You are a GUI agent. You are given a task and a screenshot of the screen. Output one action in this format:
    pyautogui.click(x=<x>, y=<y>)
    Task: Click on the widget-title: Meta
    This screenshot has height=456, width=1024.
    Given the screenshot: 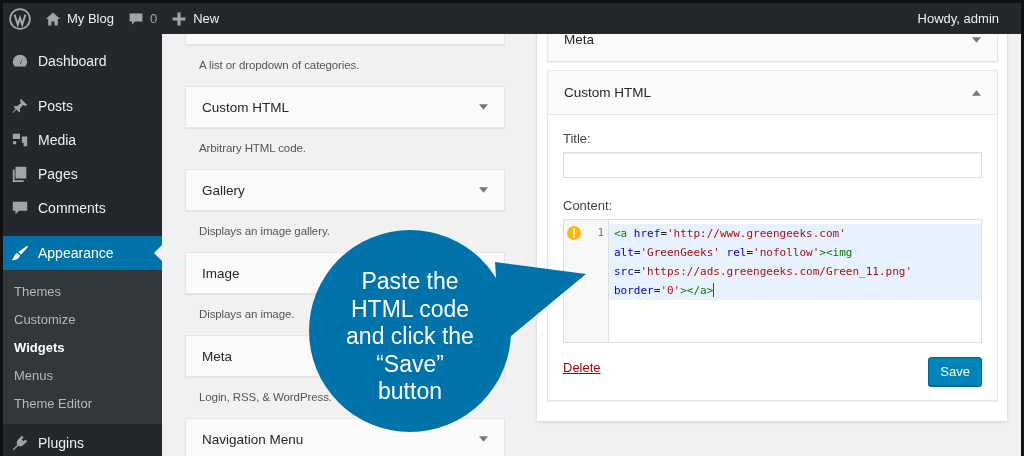 What is the action you would take?
    pyautogui.click(x=217, y=356)
    